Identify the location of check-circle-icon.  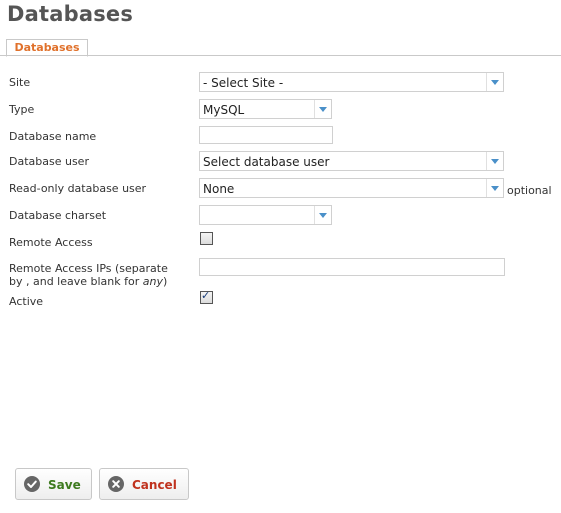
(32, 484).